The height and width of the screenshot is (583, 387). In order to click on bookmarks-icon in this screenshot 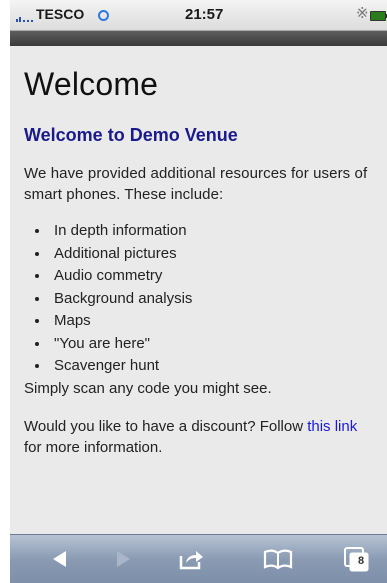, I will do `click(278, 559)`.